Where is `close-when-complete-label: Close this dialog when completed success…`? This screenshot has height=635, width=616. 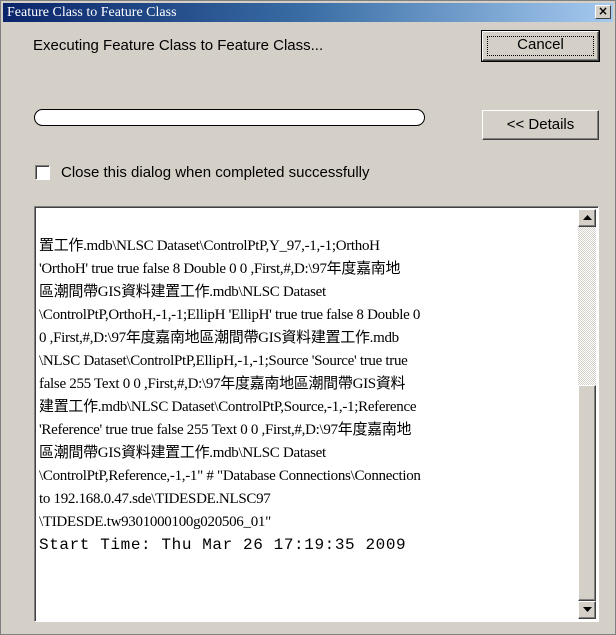
close-when-complete-label: Close this dialog when completed success… is located at coordinates (215, 172).